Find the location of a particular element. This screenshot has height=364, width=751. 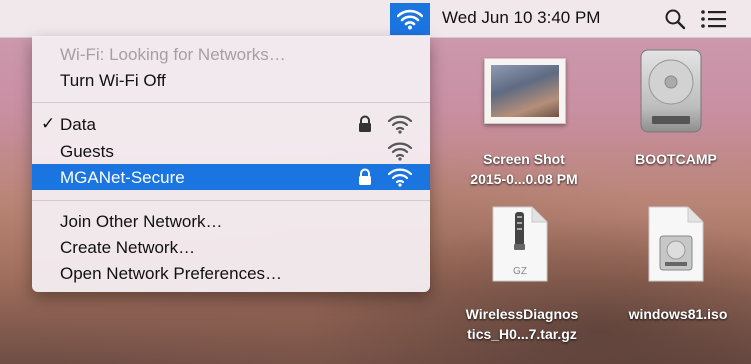

desktop-item-label: 2015-0...0.08 PM is located at coordinates (524, 179).